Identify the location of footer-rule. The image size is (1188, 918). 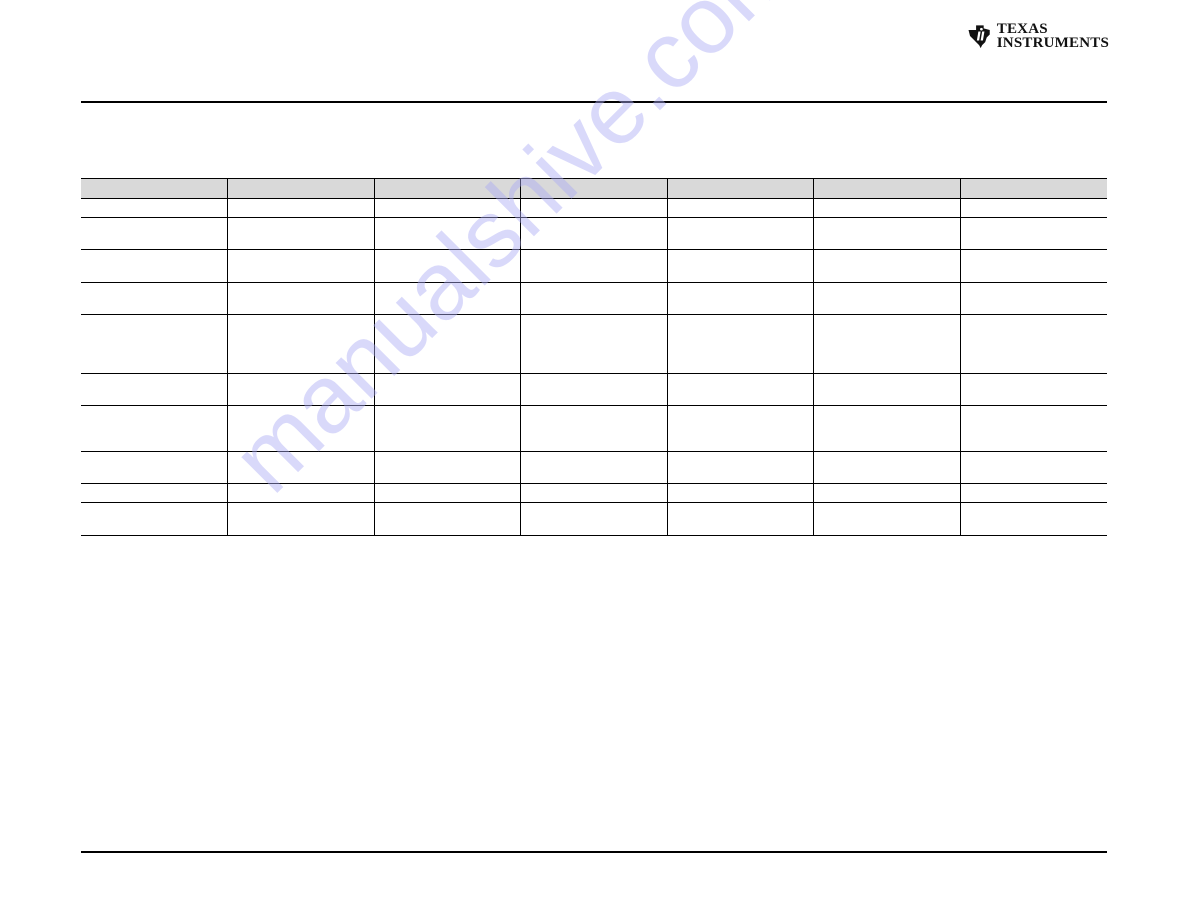
(594, 852).